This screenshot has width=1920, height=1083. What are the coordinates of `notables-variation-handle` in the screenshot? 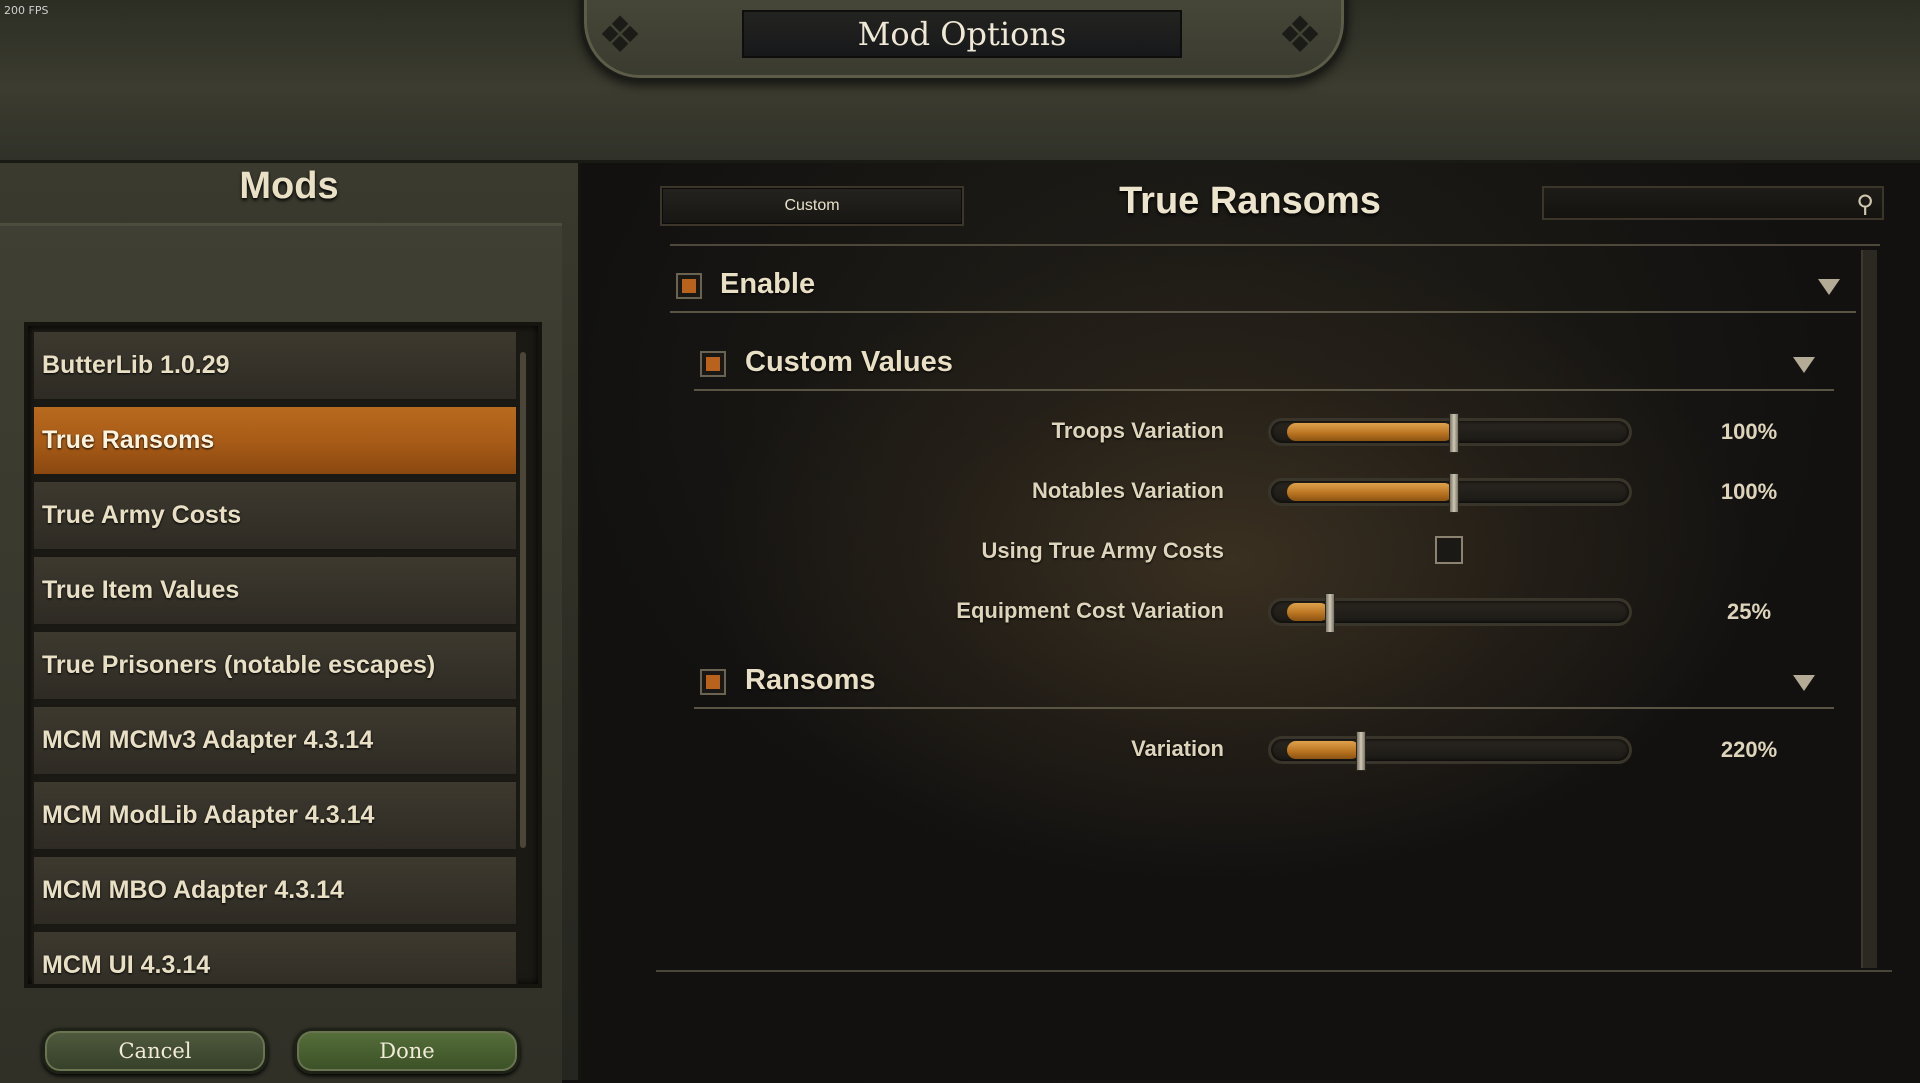 It's located at (1454, 493).